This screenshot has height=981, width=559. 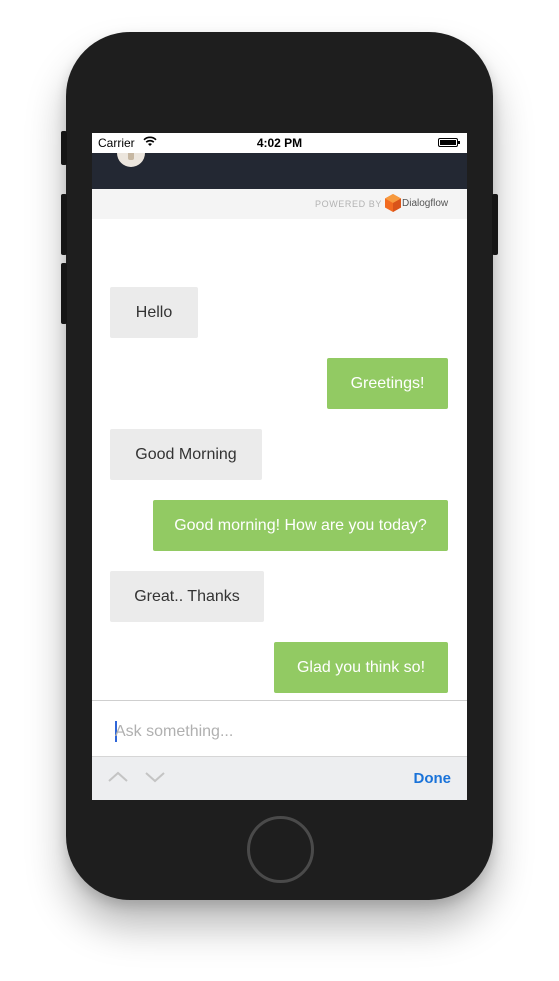 What do you see at coordinates (449, 142) in the screenshot?
I see `battery-icon` at bounding box center [449, 142].